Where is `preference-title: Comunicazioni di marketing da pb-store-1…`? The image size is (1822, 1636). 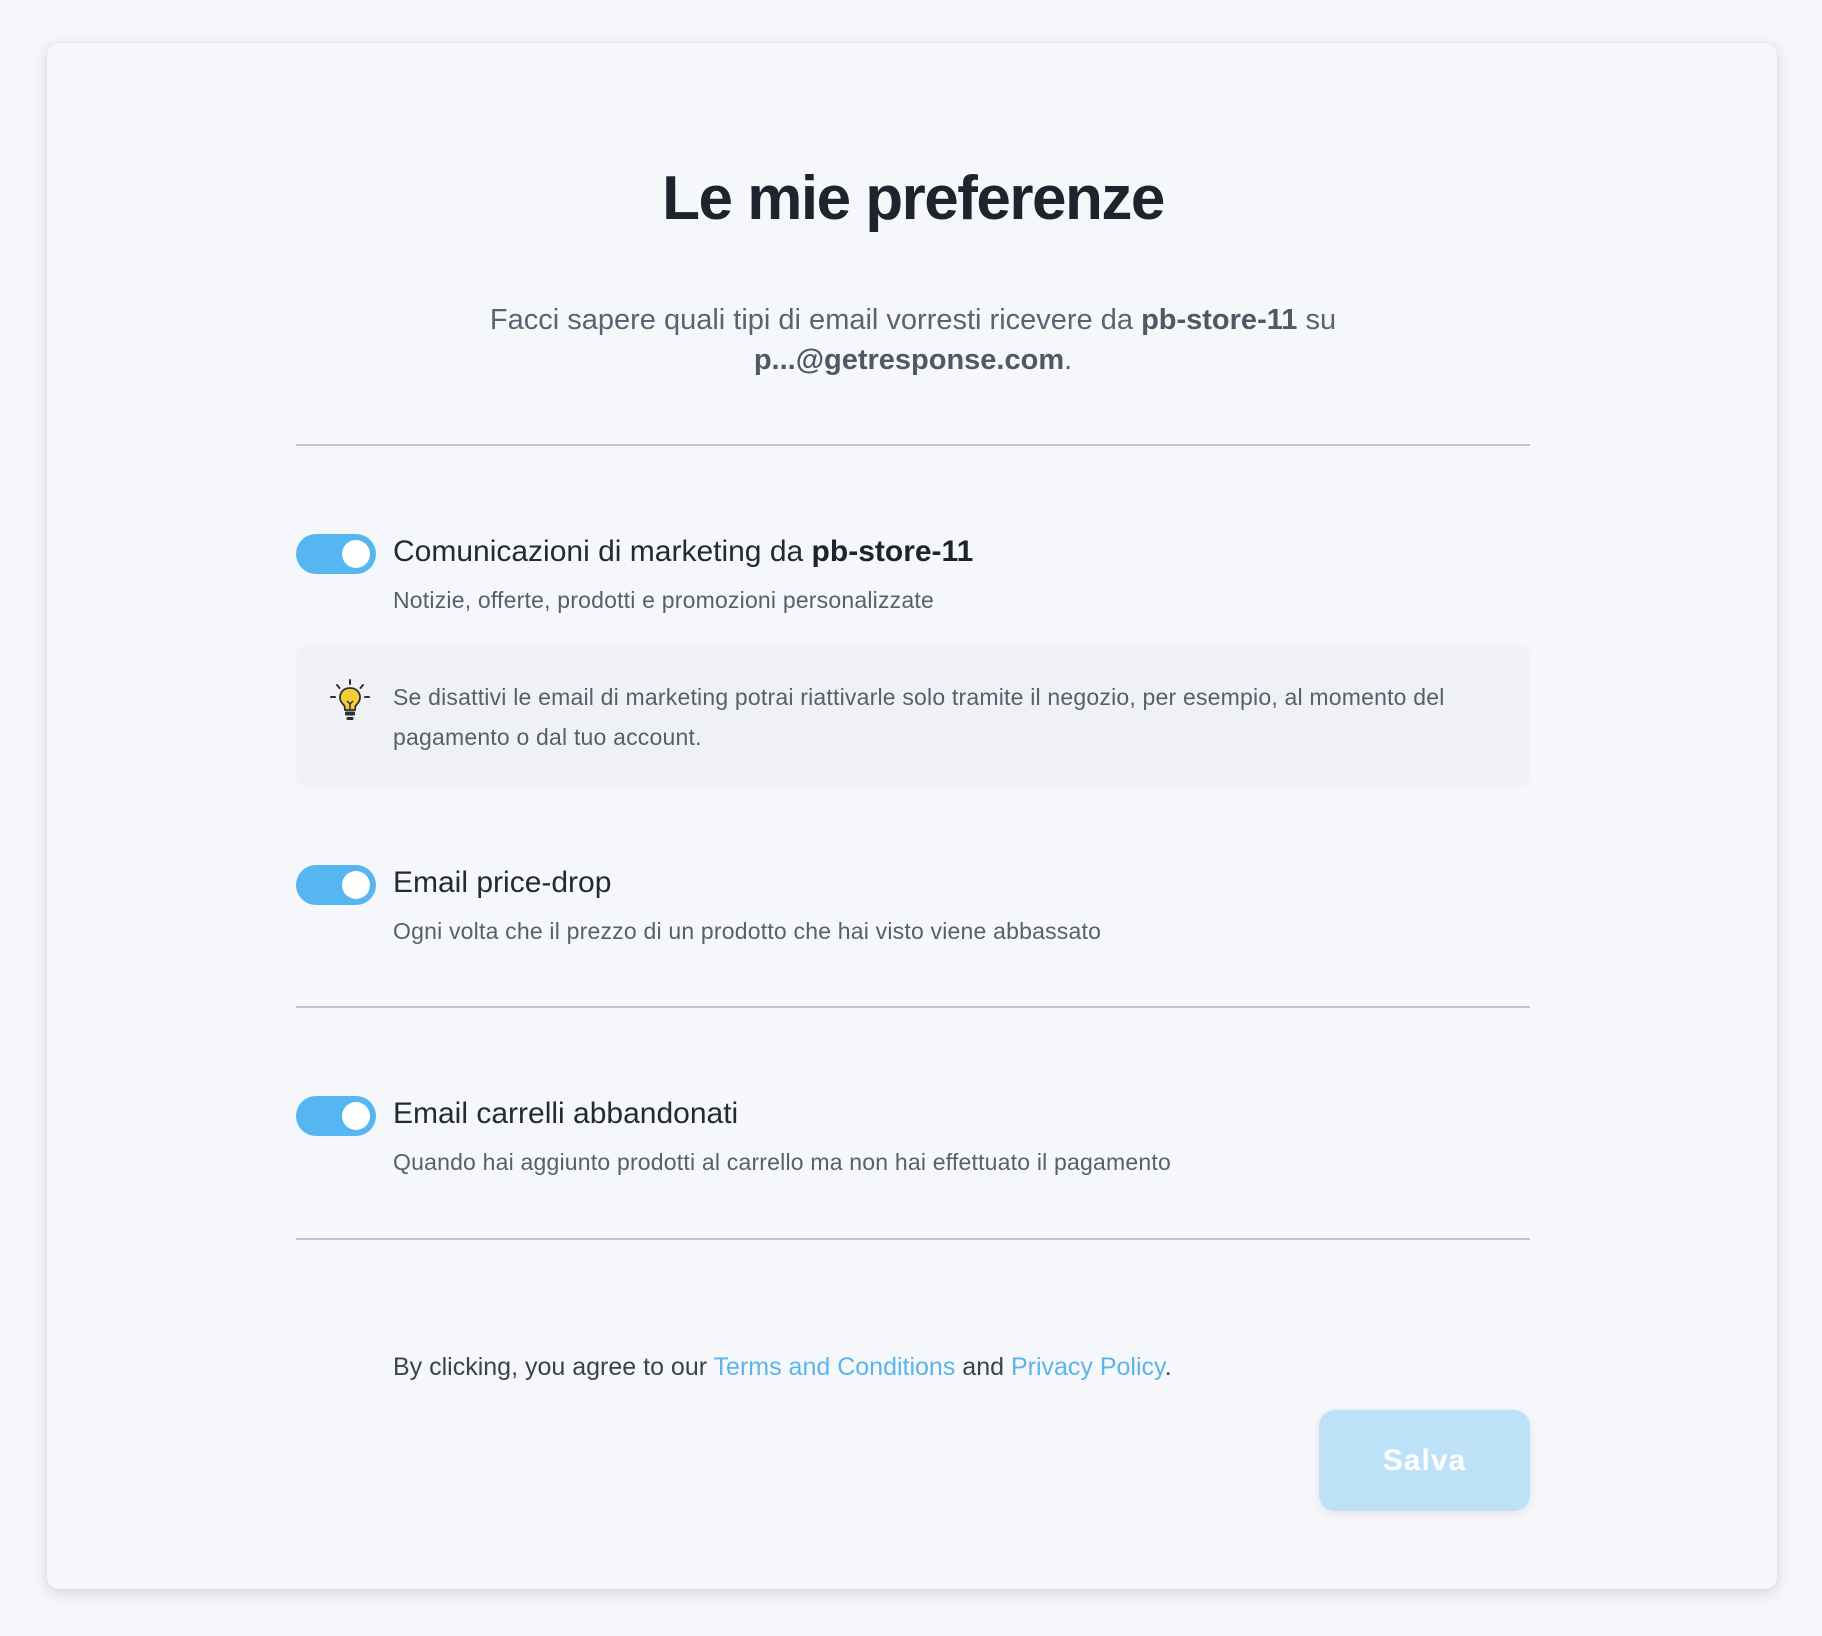 preference-title: Comunicazioni di marketing da pb-store-1… is located at coordinates (683, 552).